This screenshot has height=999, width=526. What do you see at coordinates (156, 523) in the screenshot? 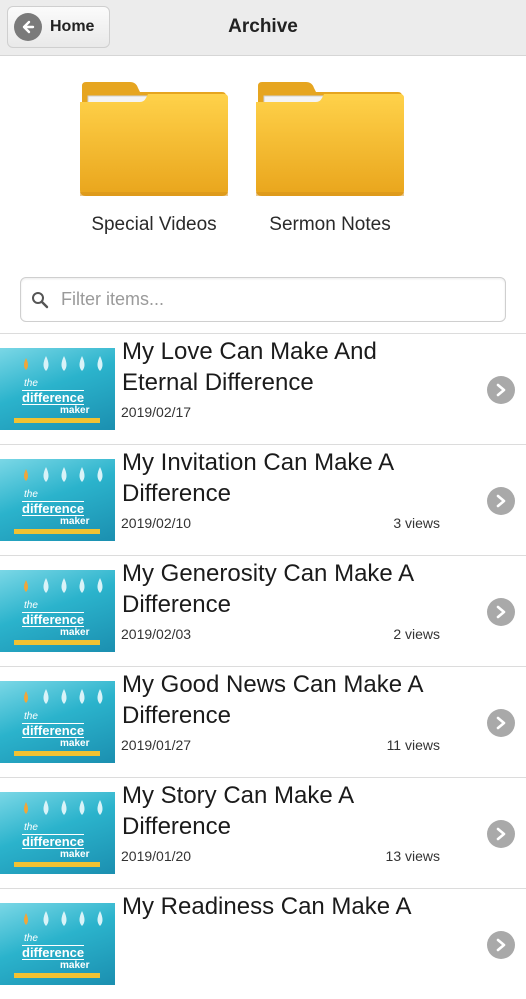
I see `item-date: 2019/02/10` at bounding box center [156, 523].